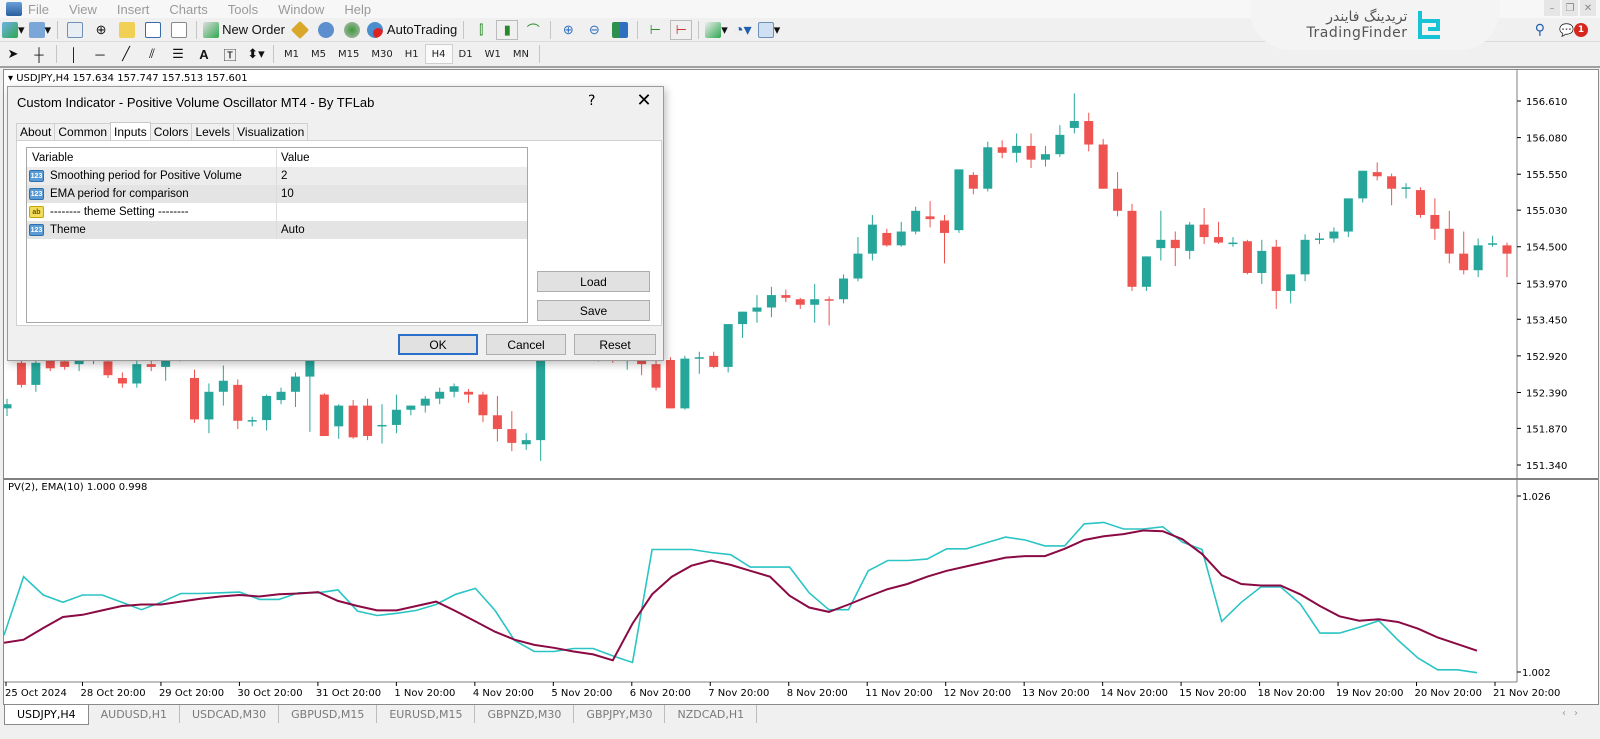 The image size is (1600, 739). Describe the element at coordinates (411, 30) in the screenshot. I see `autotrading-button: AutoTrading` at that location.